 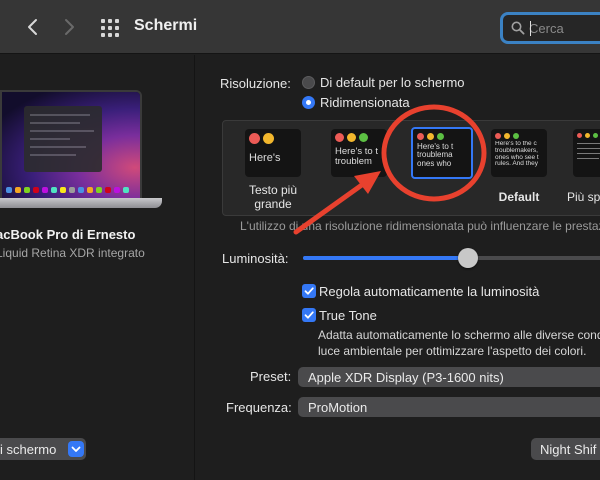 What do you see at coordinates (81, 203) in the screenshot?
I see `laptop-base` at bounding box center [81, 203].